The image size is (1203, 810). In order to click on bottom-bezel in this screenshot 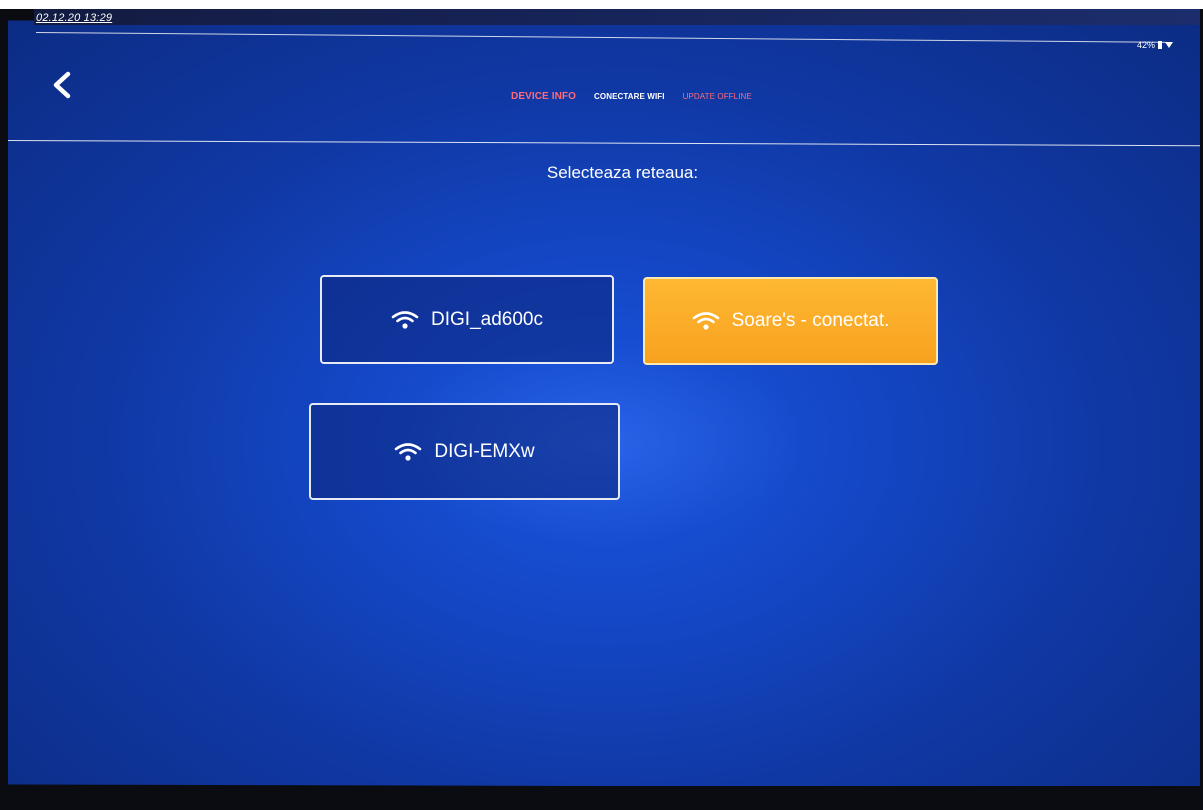, I will do `click(601, 798)`.